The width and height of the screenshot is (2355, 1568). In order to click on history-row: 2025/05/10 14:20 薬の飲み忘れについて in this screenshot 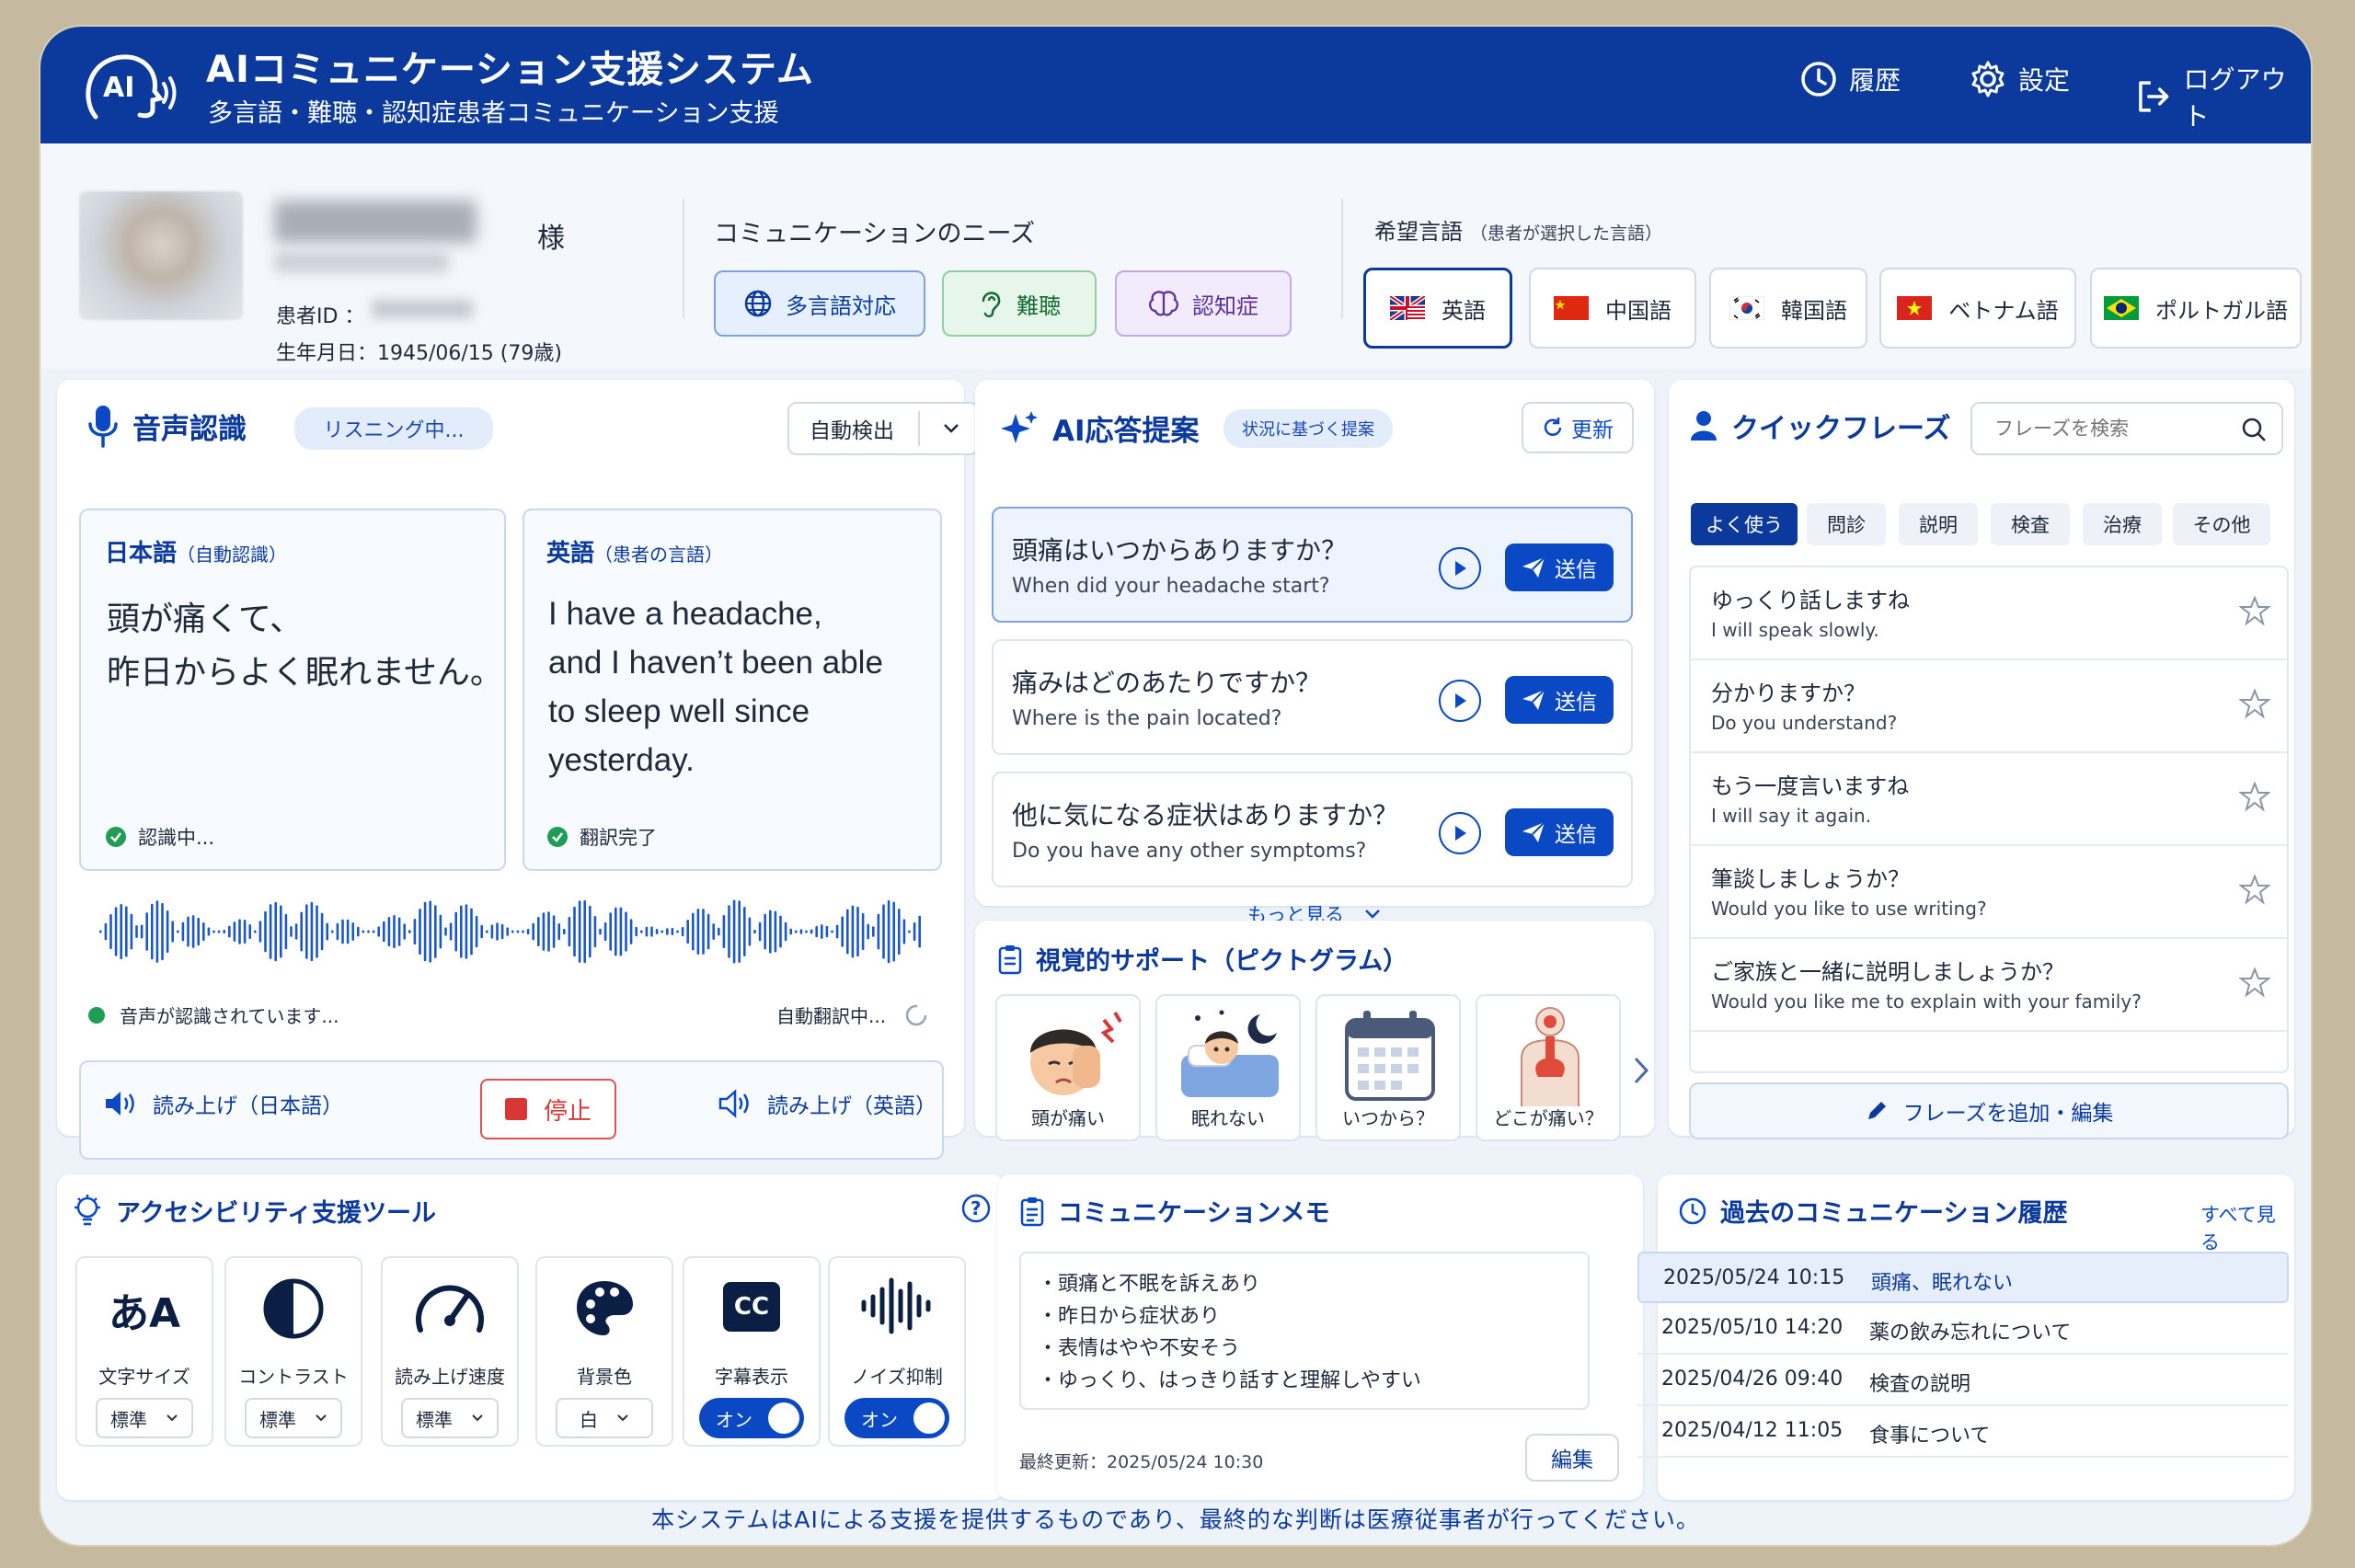, I will do `click(1963, 1329)`.